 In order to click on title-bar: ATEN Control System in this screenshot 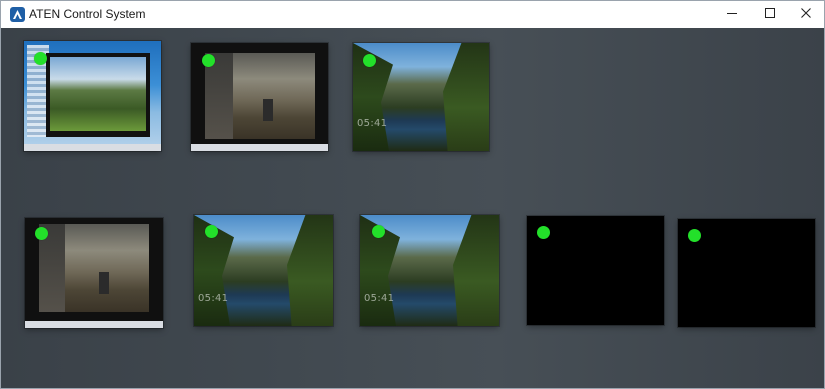, I will do `click(412, 14)`.